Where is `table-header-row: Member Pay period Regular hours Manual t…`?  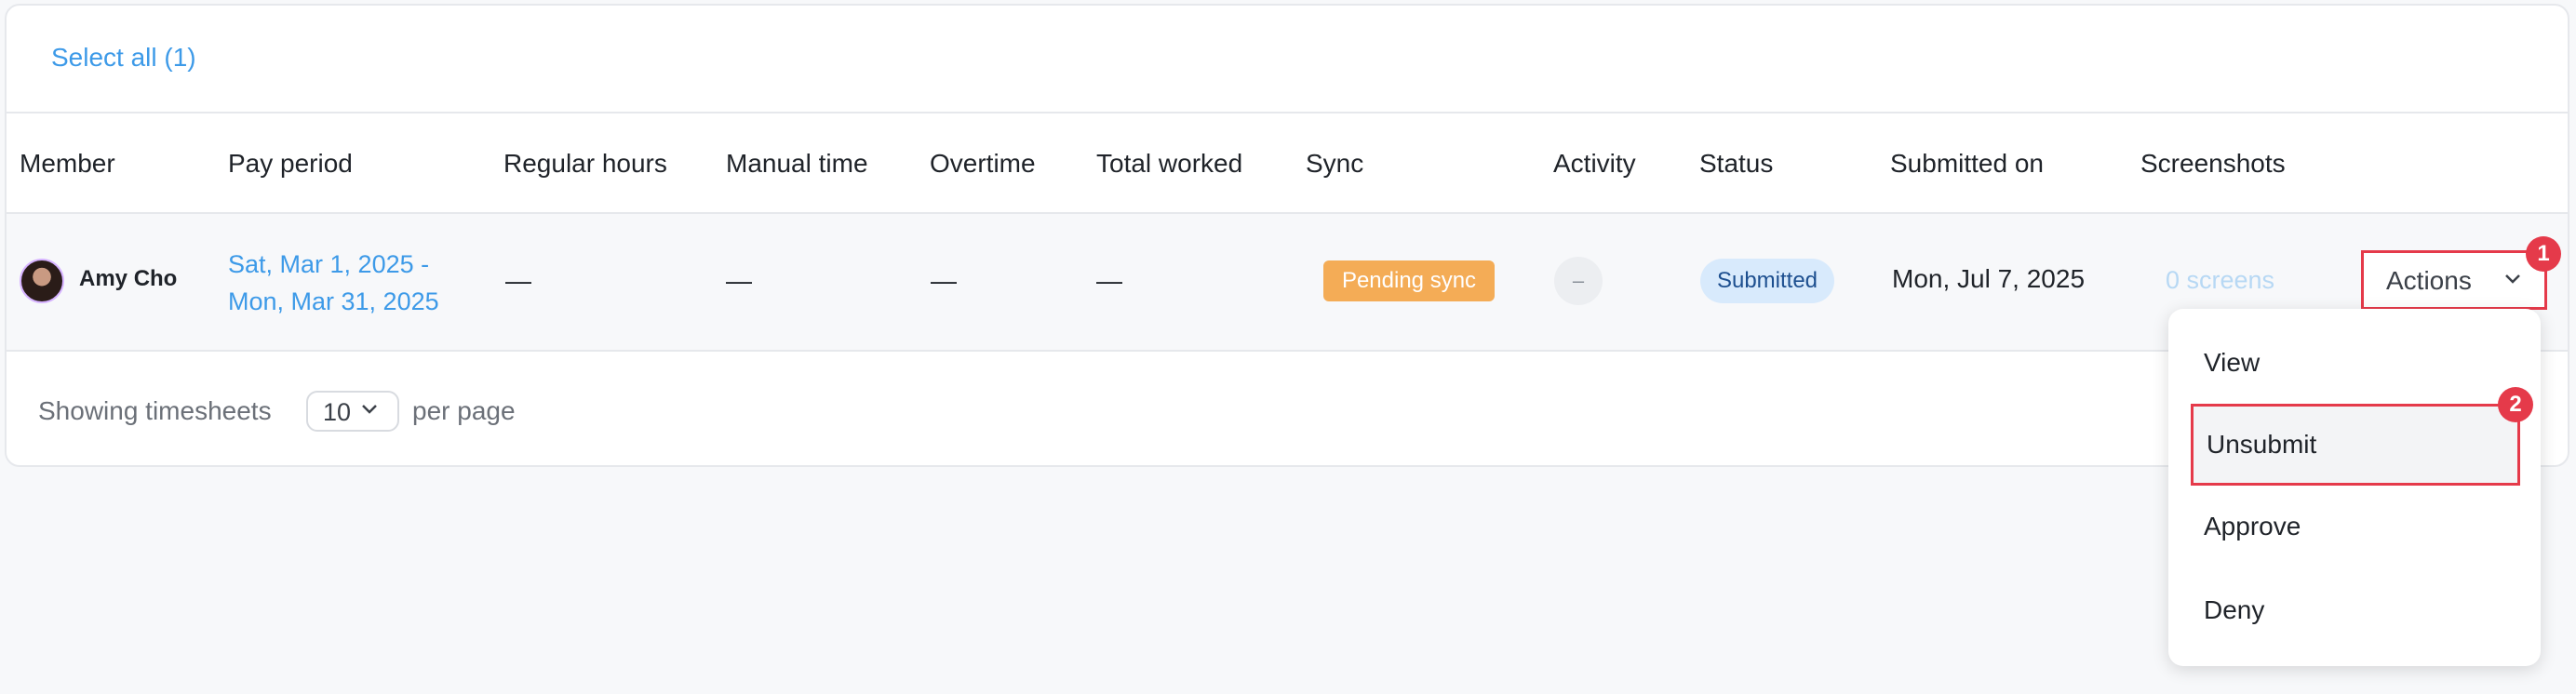
table-header-row: Member Pay period Regular hours Manual t… is located at coordinates (1287, 163).